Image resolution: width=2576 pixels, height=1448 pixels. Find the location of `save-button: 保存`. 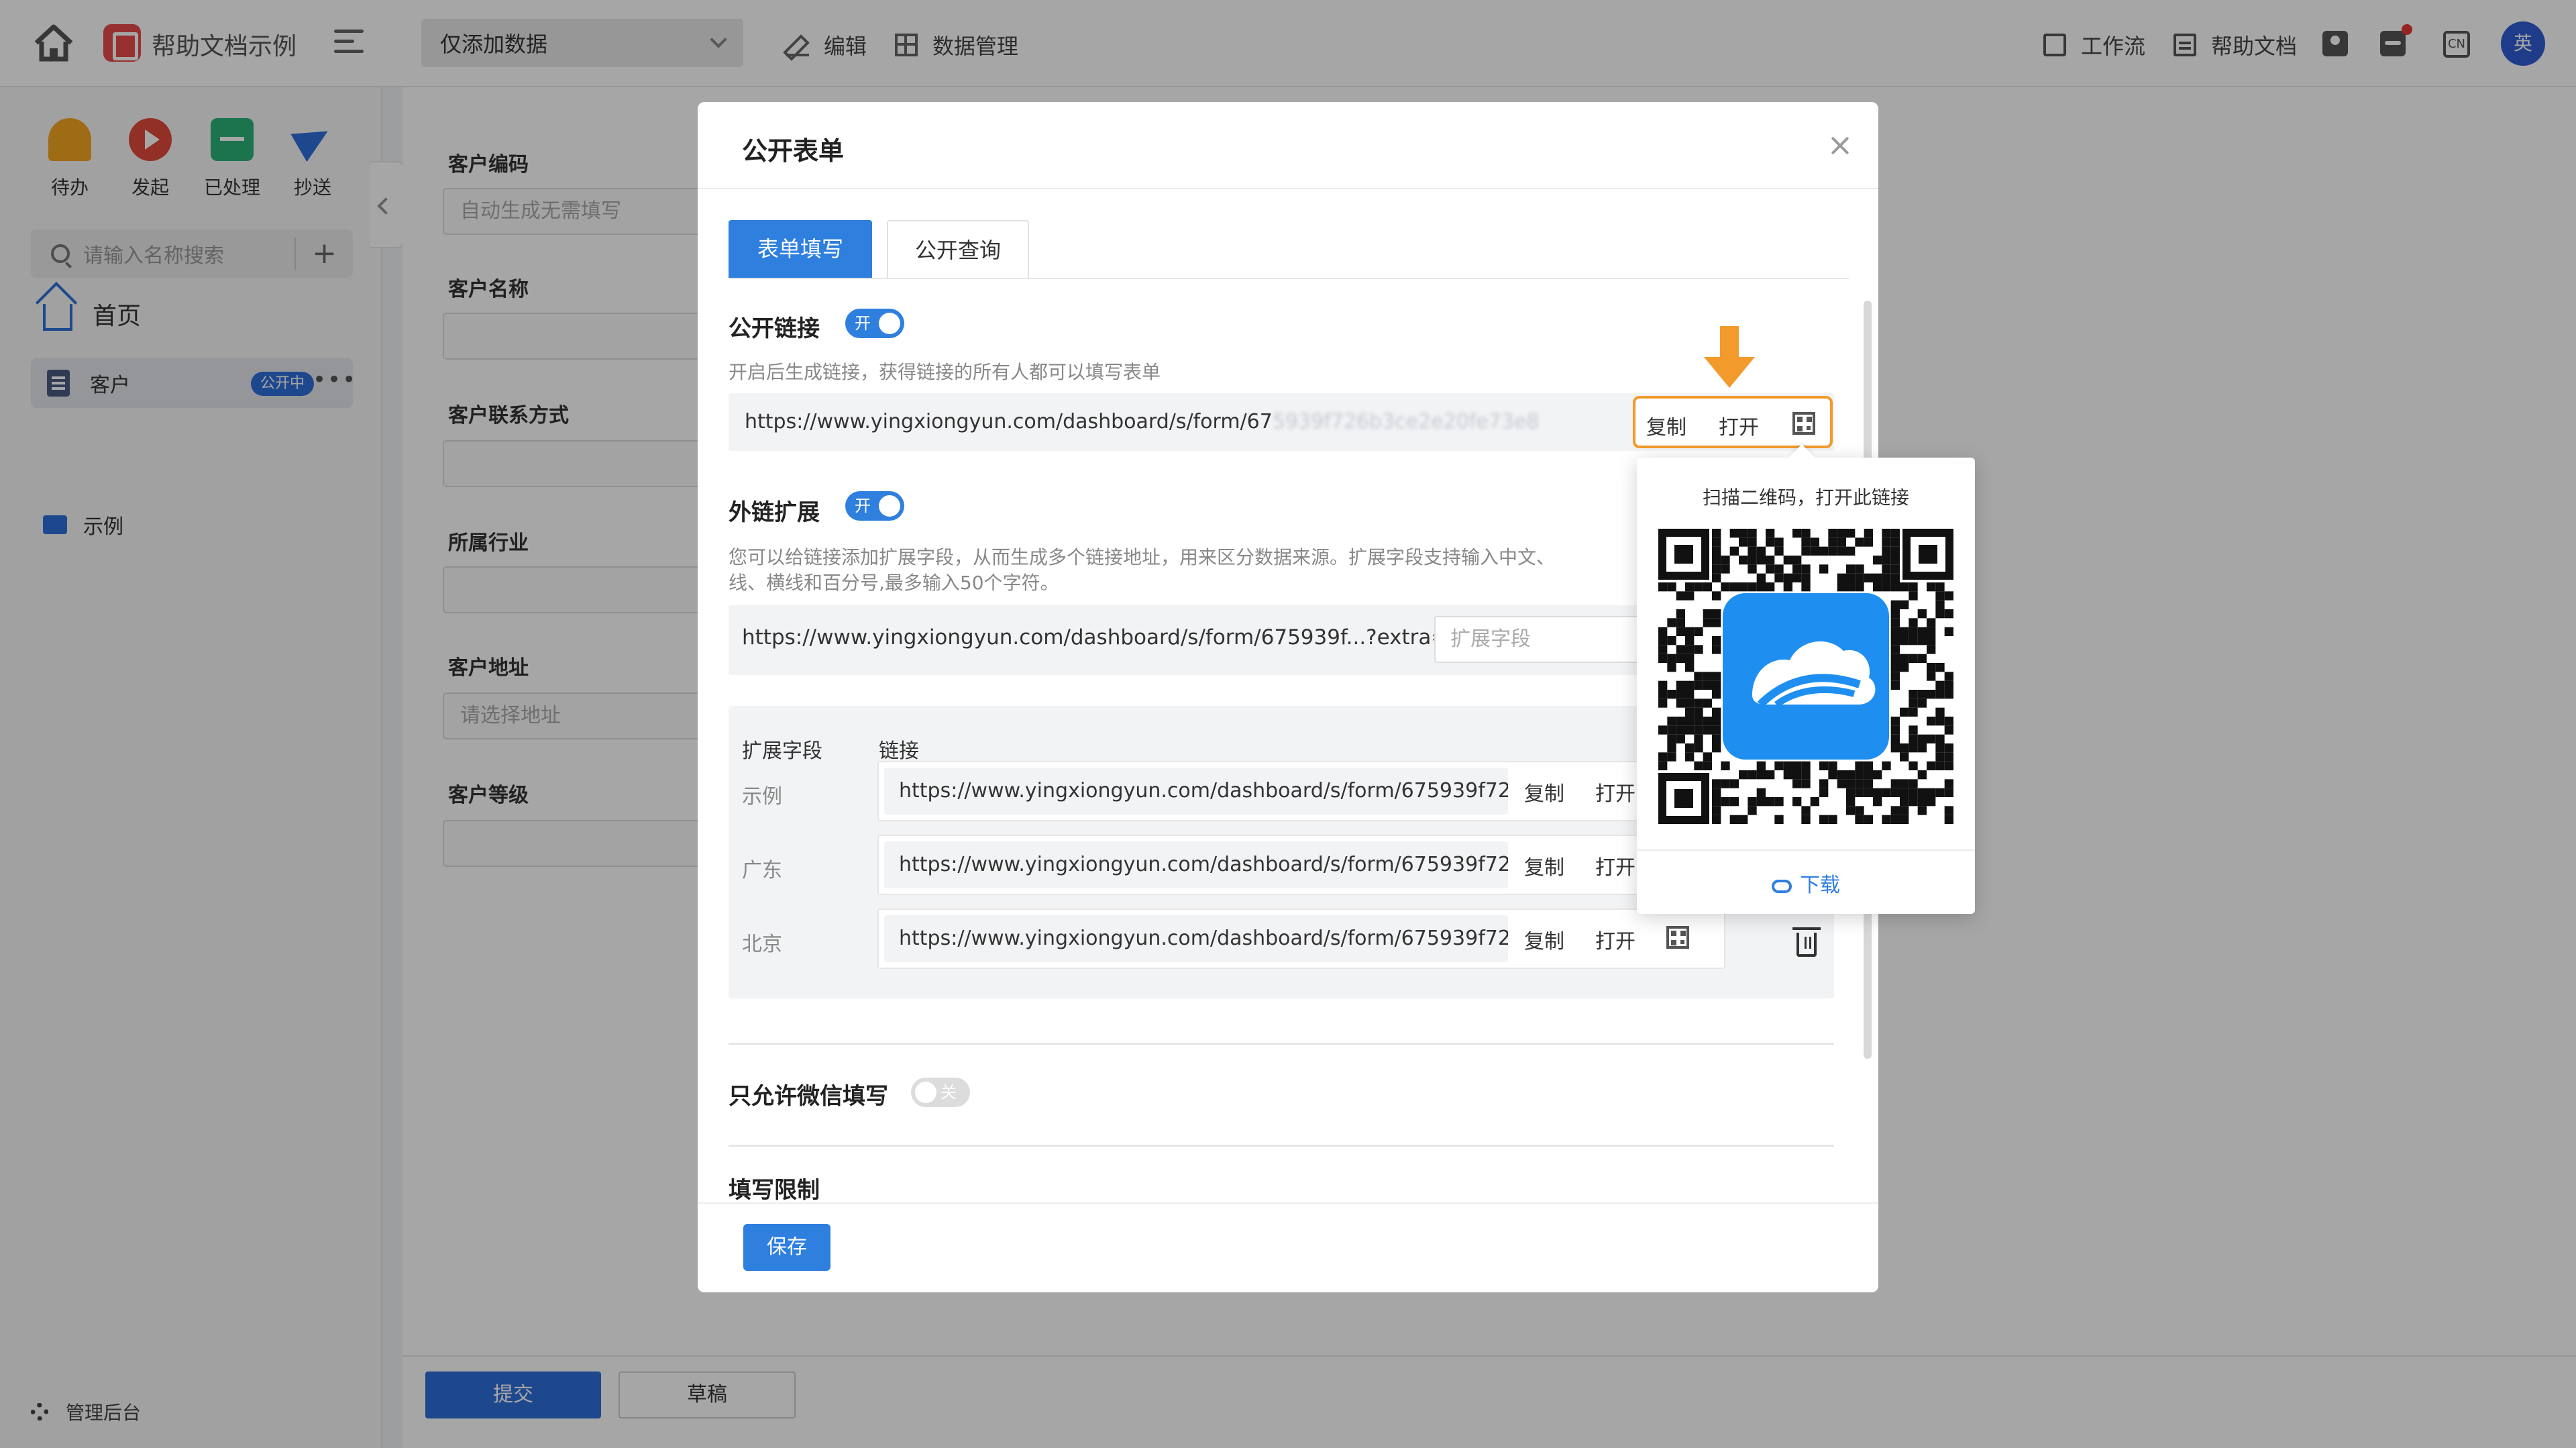

save-button: 保存 is located at coordinates (786, 1247).